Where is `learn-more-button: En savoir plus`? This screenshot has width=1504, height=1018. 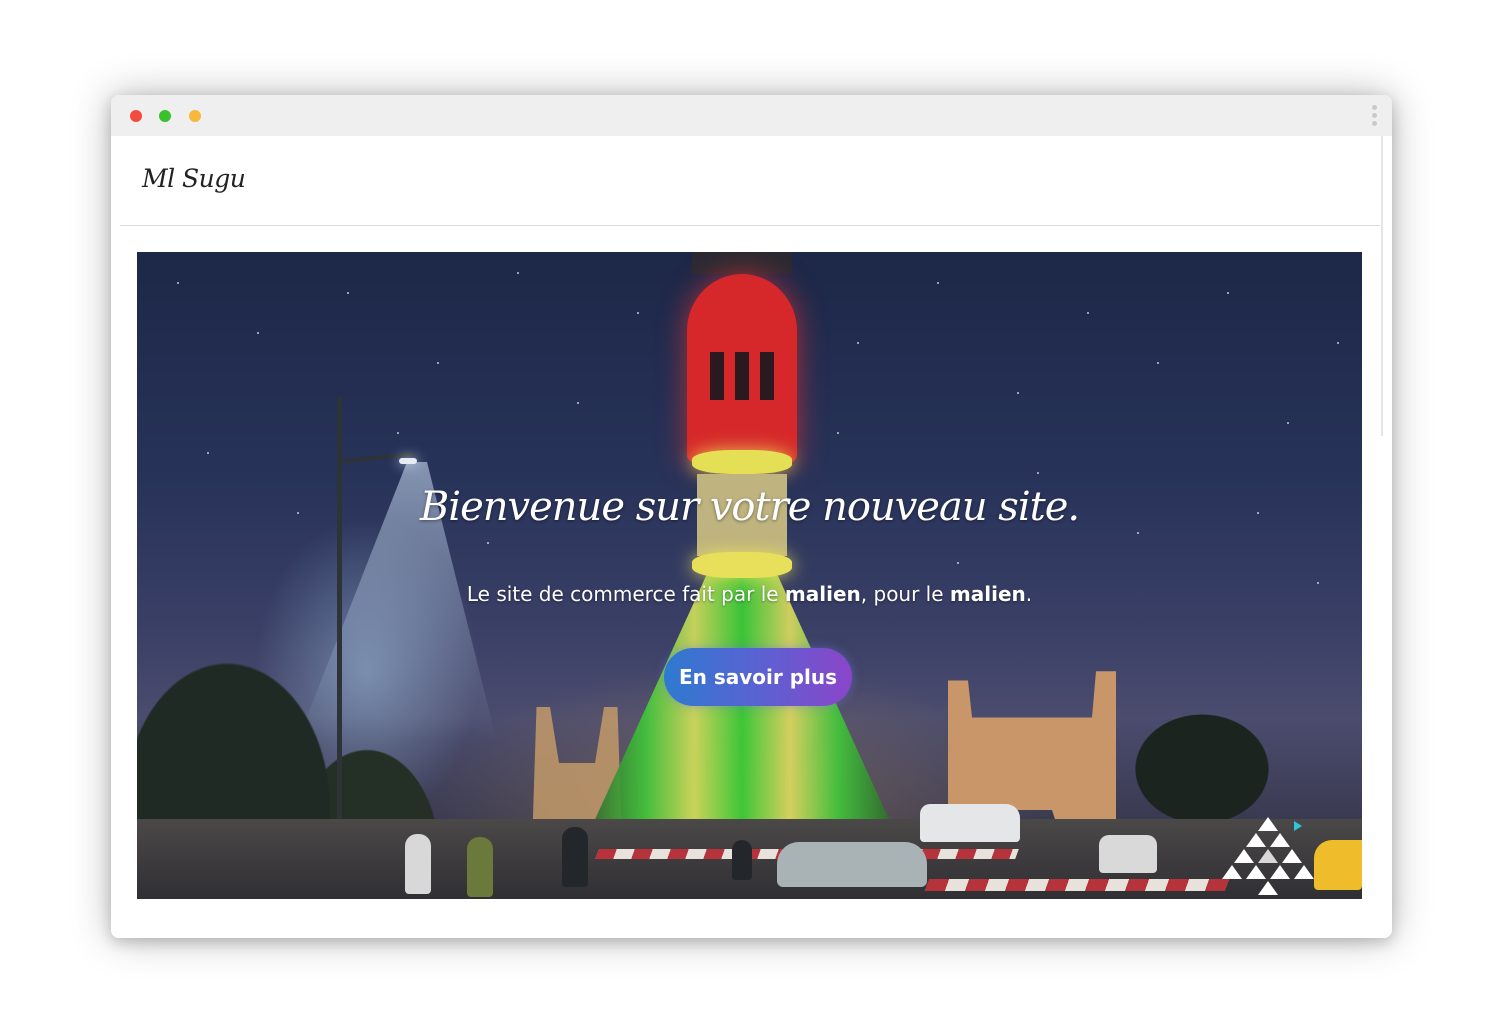
learn-more-button: En savoir plus is located at coordinates (758, 677).